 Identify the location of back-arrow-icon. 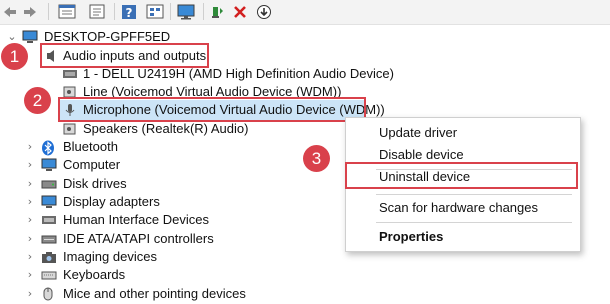
(10, 11).